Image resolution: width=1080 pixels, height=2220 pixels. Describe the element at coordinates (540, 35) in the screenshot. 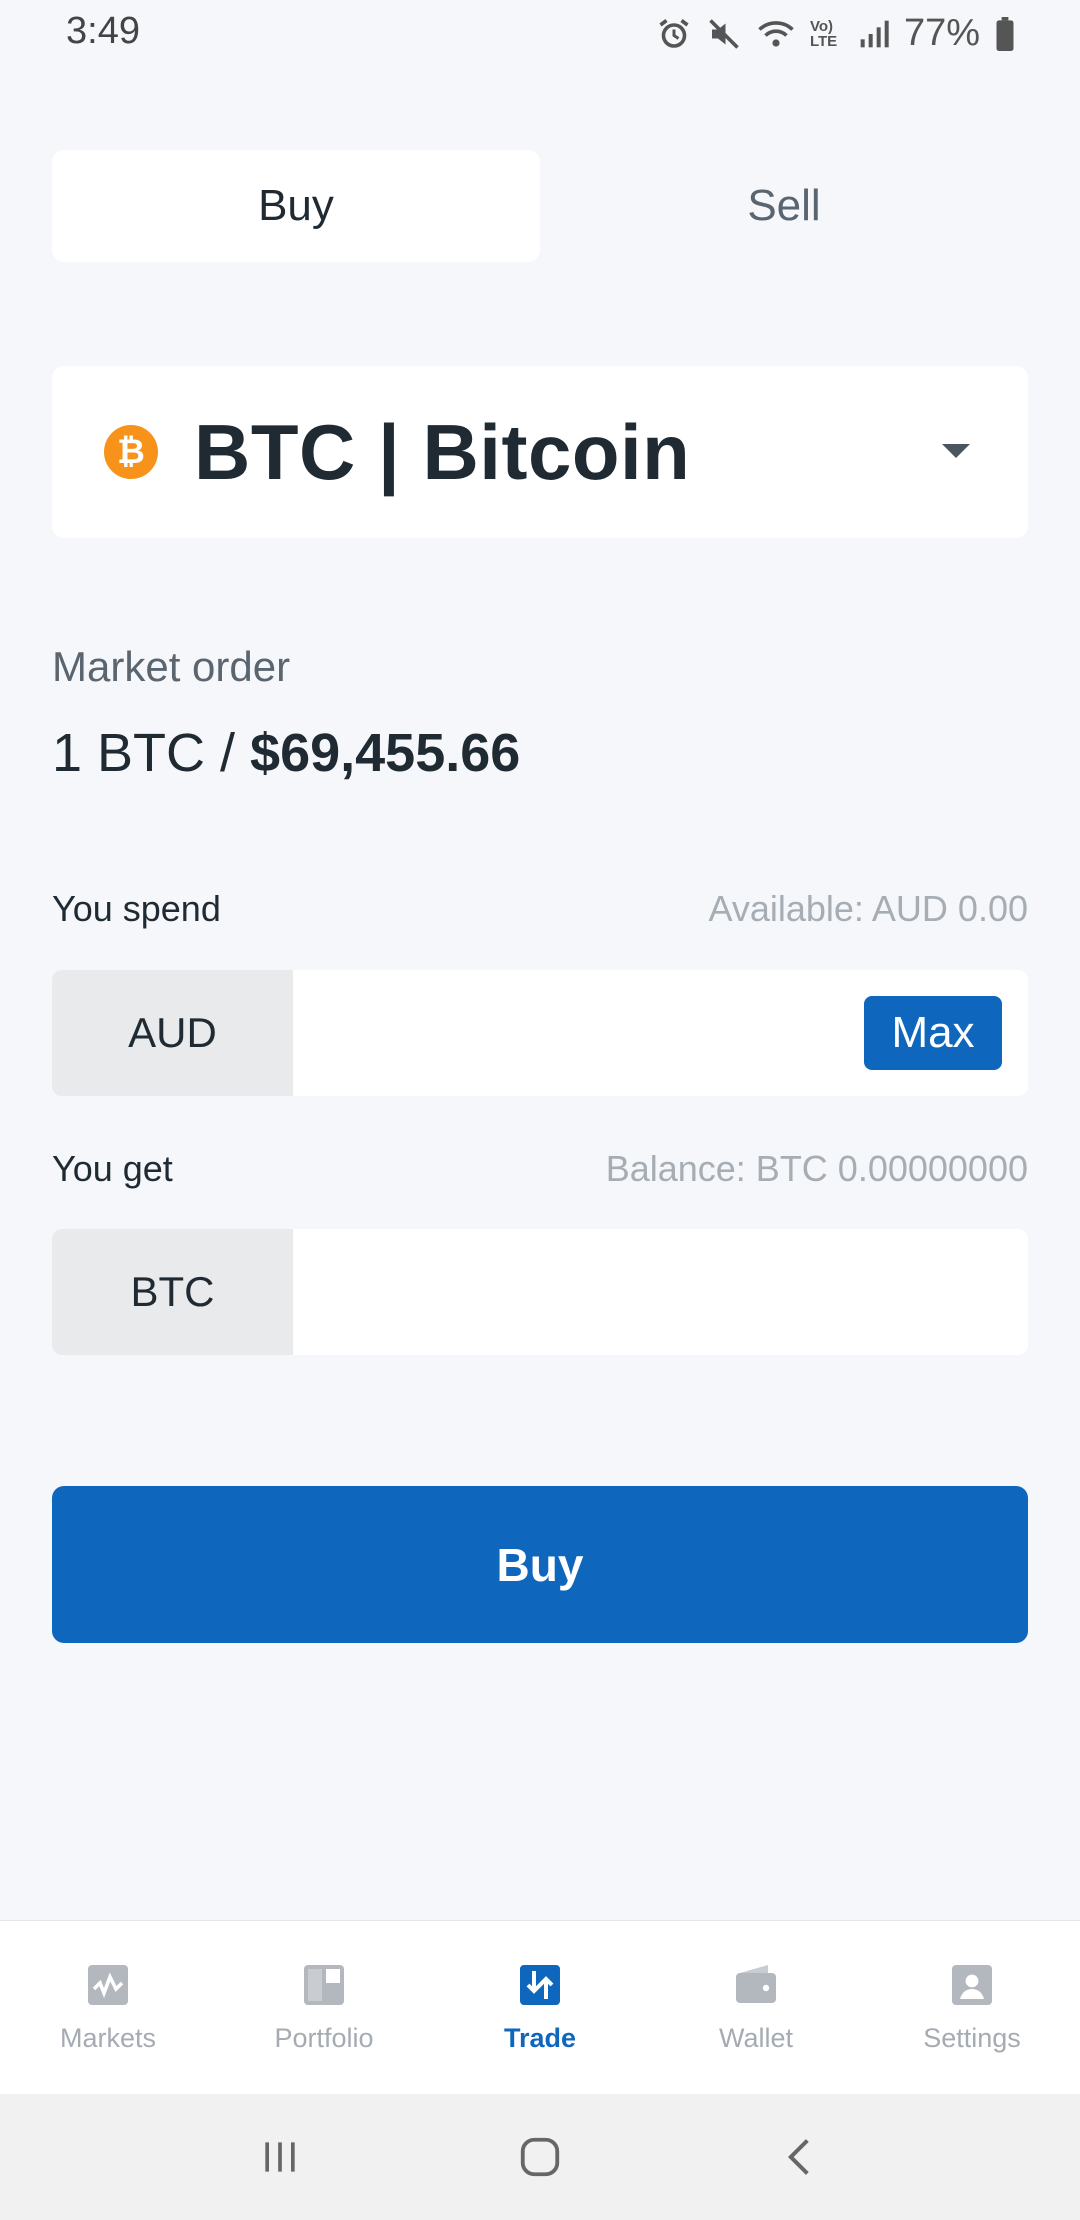

I see `status-bar: 3:49 Vo) LTE 77%` at that location.